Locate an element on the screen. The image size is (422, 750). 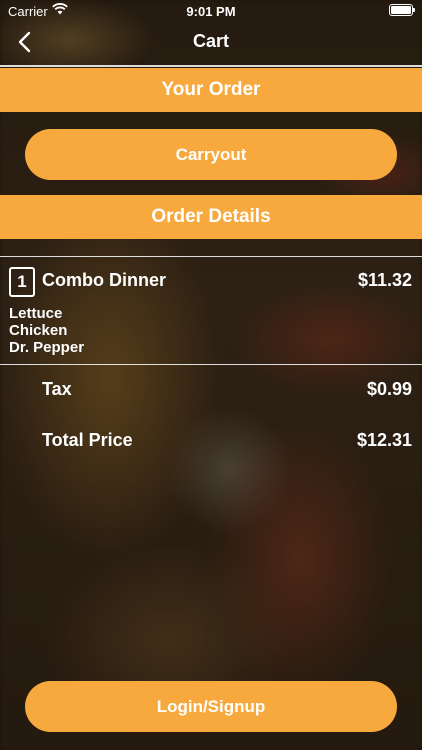
modifier: Lettuce is located at coordinates (36, 313).